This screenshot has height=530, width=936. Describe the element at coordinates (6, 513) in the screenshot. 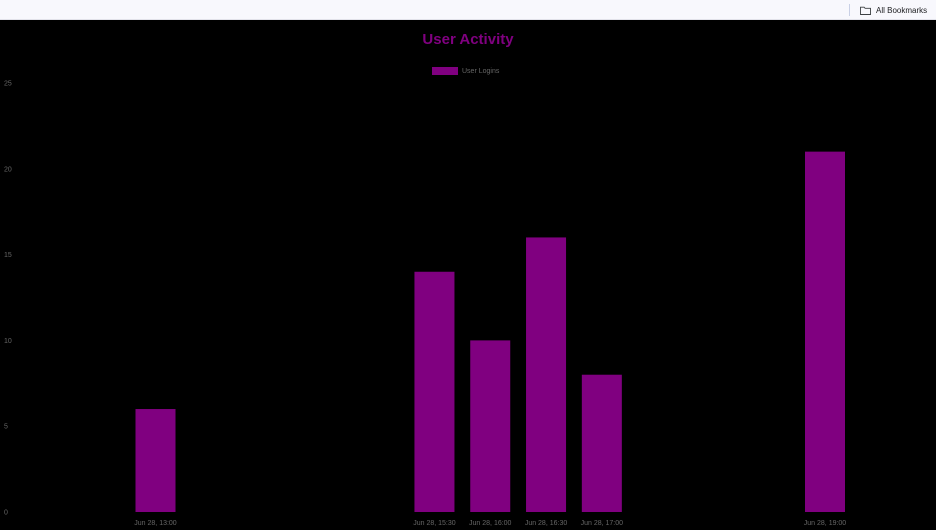

I see `y-tick-label: 0` at that location.